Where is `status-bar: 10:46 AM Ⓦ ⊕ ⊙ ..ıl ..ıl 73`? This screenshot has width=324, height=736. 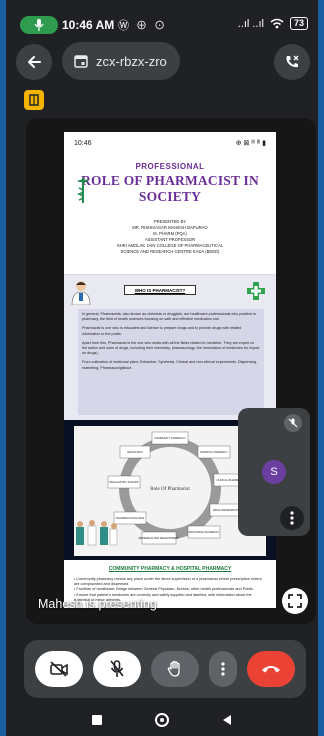
status-bar: 10:46 AM Ⓦ ⊕ ⊙ ..ıl ..ıl 73 is located at coordinates (162, 25).